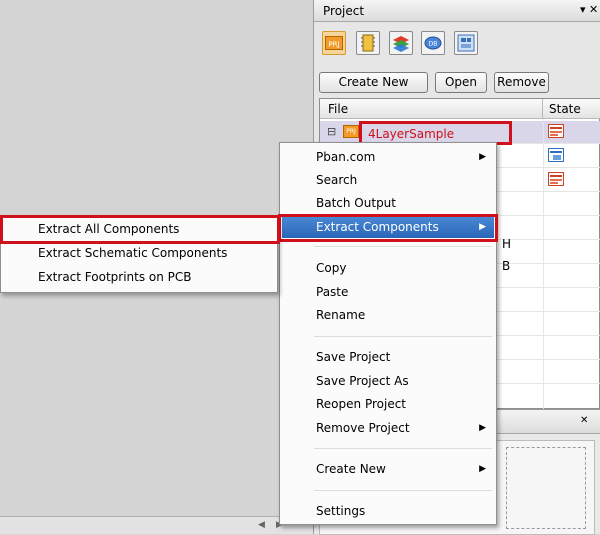 The width and height of the screenshot is (600, 535). Describe the element at coordinates (507, 244) in the screenshot. I see `row-text-fragment: H` at that location.